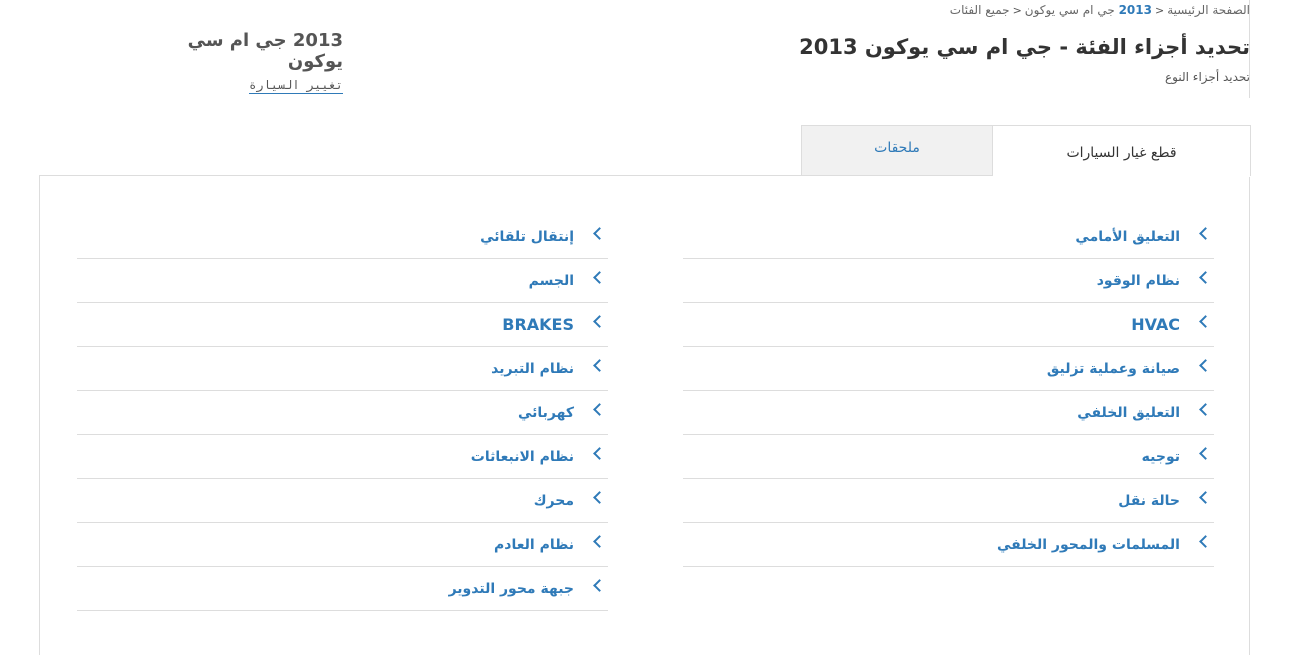 The width and height of the screenshot is (1306, 655). Describe the element at coordinates (1149, 500) in the screenshot. I see `category-label: حالة نقل` at that location.